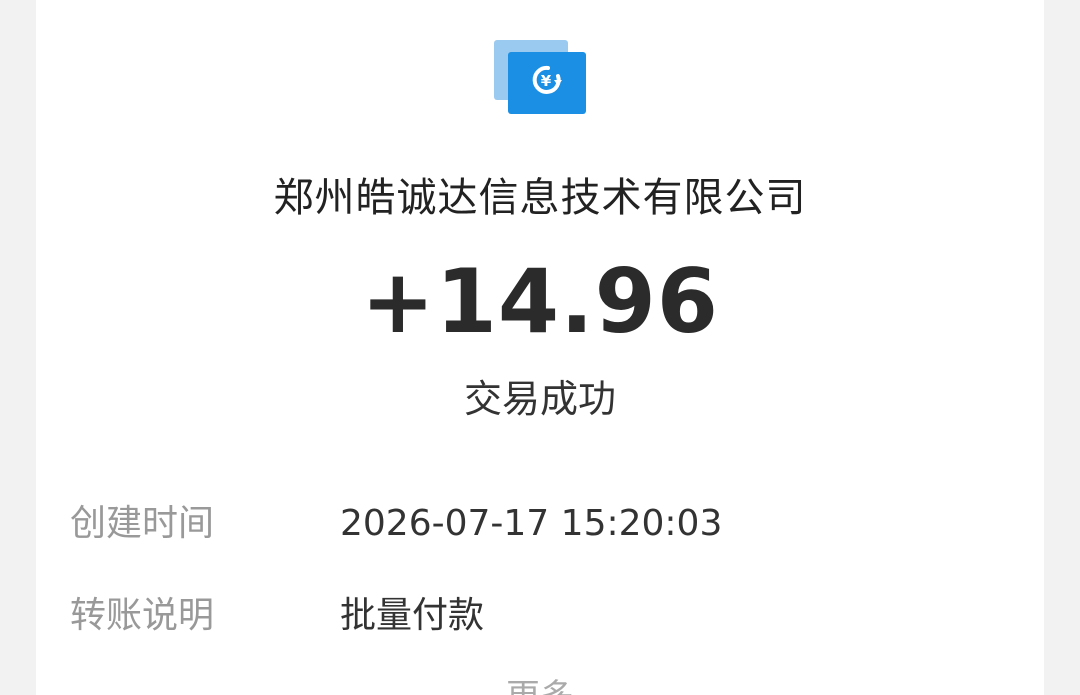 The height and width of the screenshot is (695, 1080). What do you see at coordinates (540, 683) in the screenshot?
I see `more-link: 更多` at bounding box center [540, 683].